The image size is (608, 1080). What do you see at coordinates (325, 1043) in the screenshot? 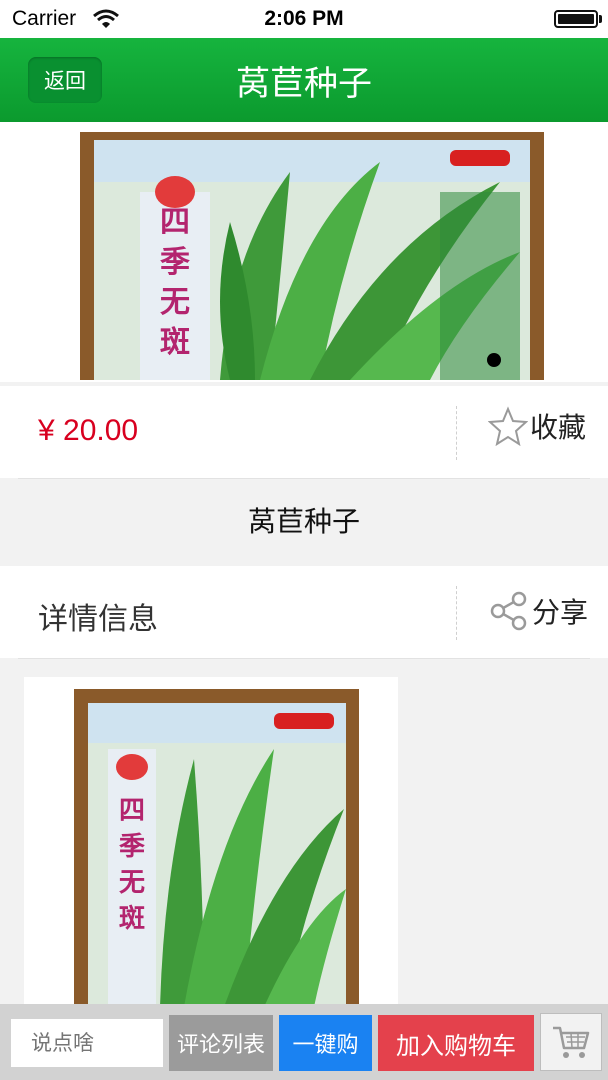
I see `buy-now-button: 一键购` at bounding box center [325, 1043].